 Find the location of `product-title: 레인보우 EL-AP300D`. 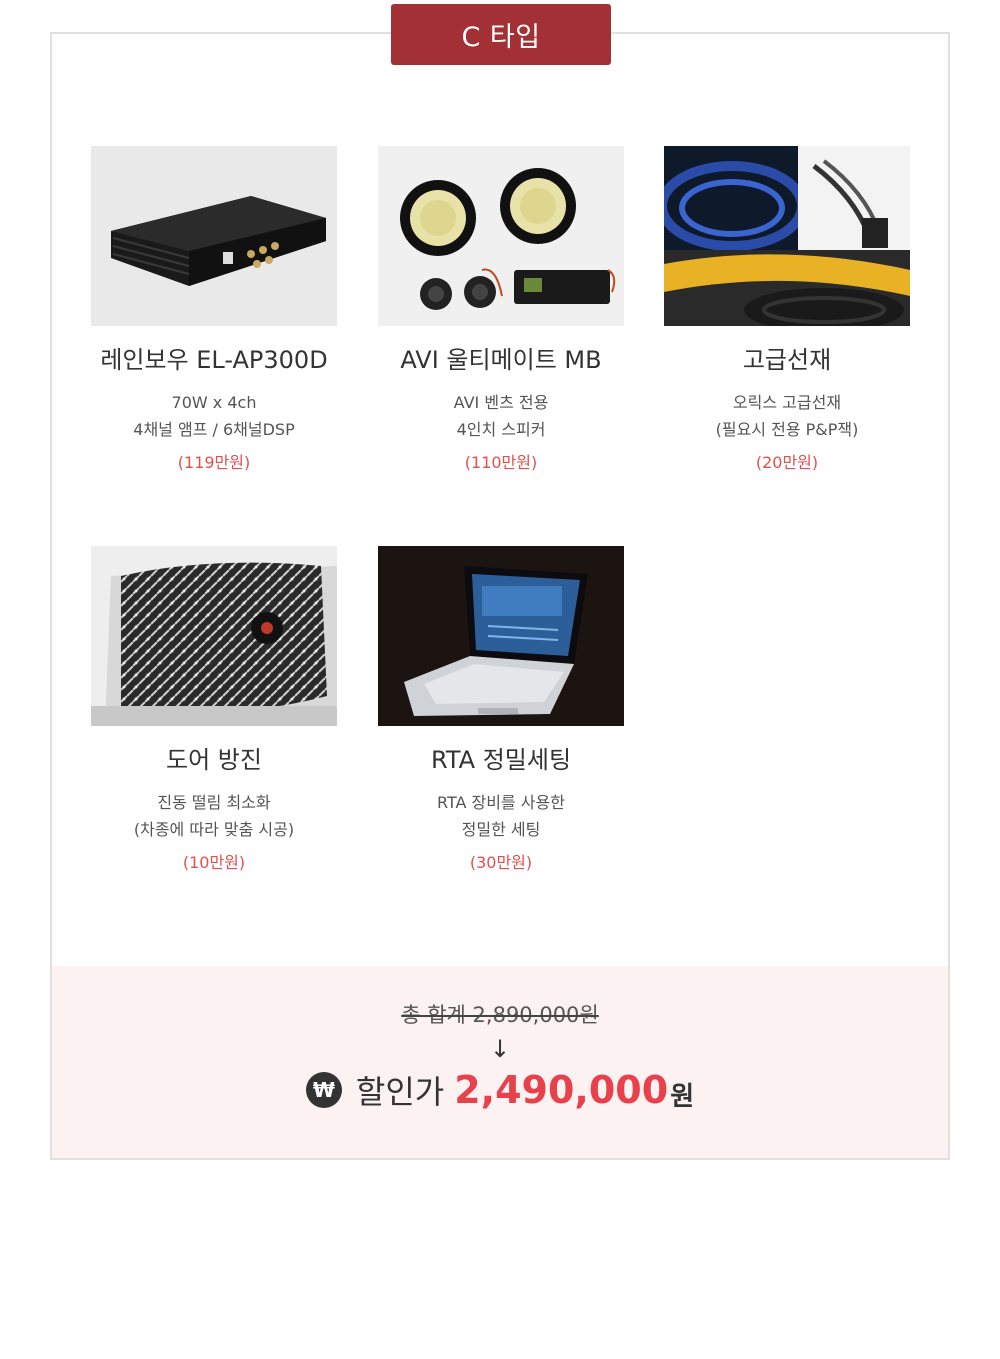

product-title: 레인보우 EL-AP300D is located at coordinates (214, 360).